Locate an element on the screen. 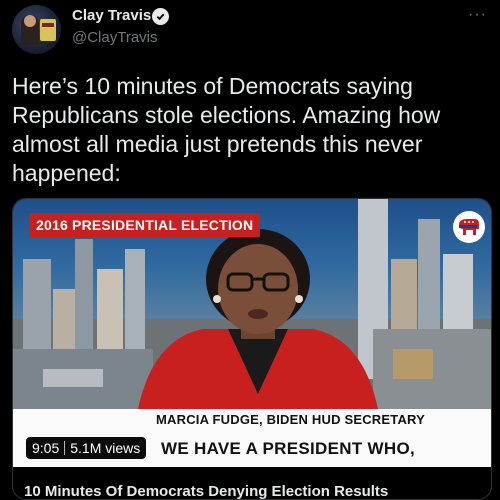  tweet-header: Clay Travis @ClayTravis ··· is located at coordinates (250, 30).